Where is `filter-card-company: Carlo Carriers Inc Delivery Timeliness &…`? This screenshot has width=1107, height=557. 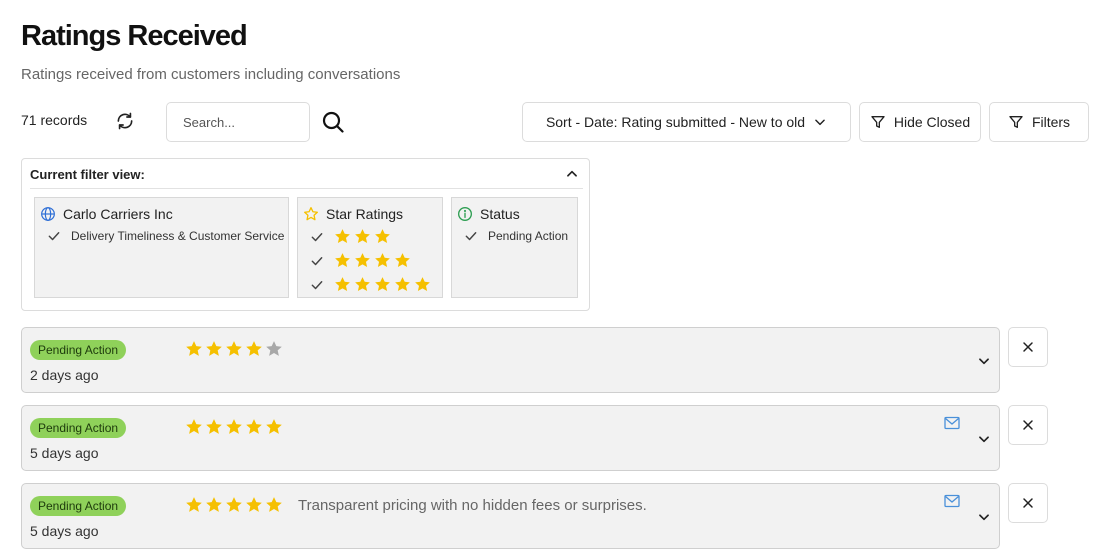 filter-card-company: Carlo Carriers Inc Delivery Timeliness &… is located at coordinates (161, 247).